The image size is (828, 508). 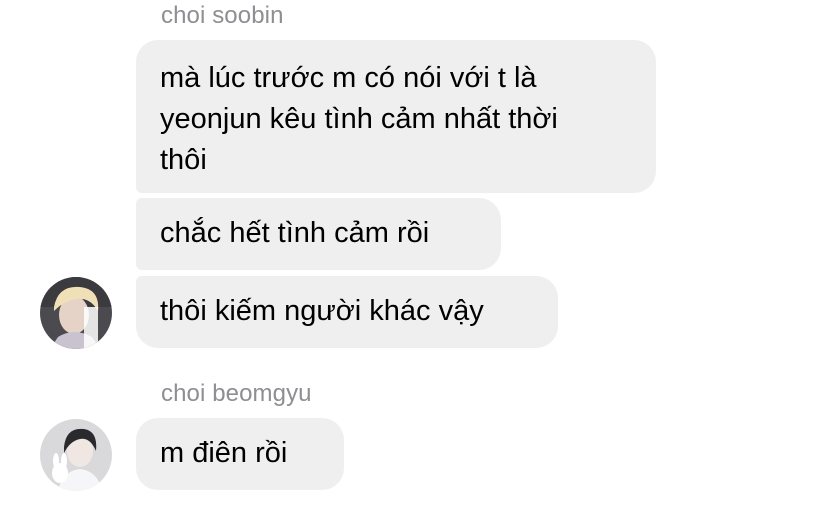 What do you see at coordinates (224, 453) in the screenshot?
I see `message-text: m điên rồi` at bounding box center [224, 453].